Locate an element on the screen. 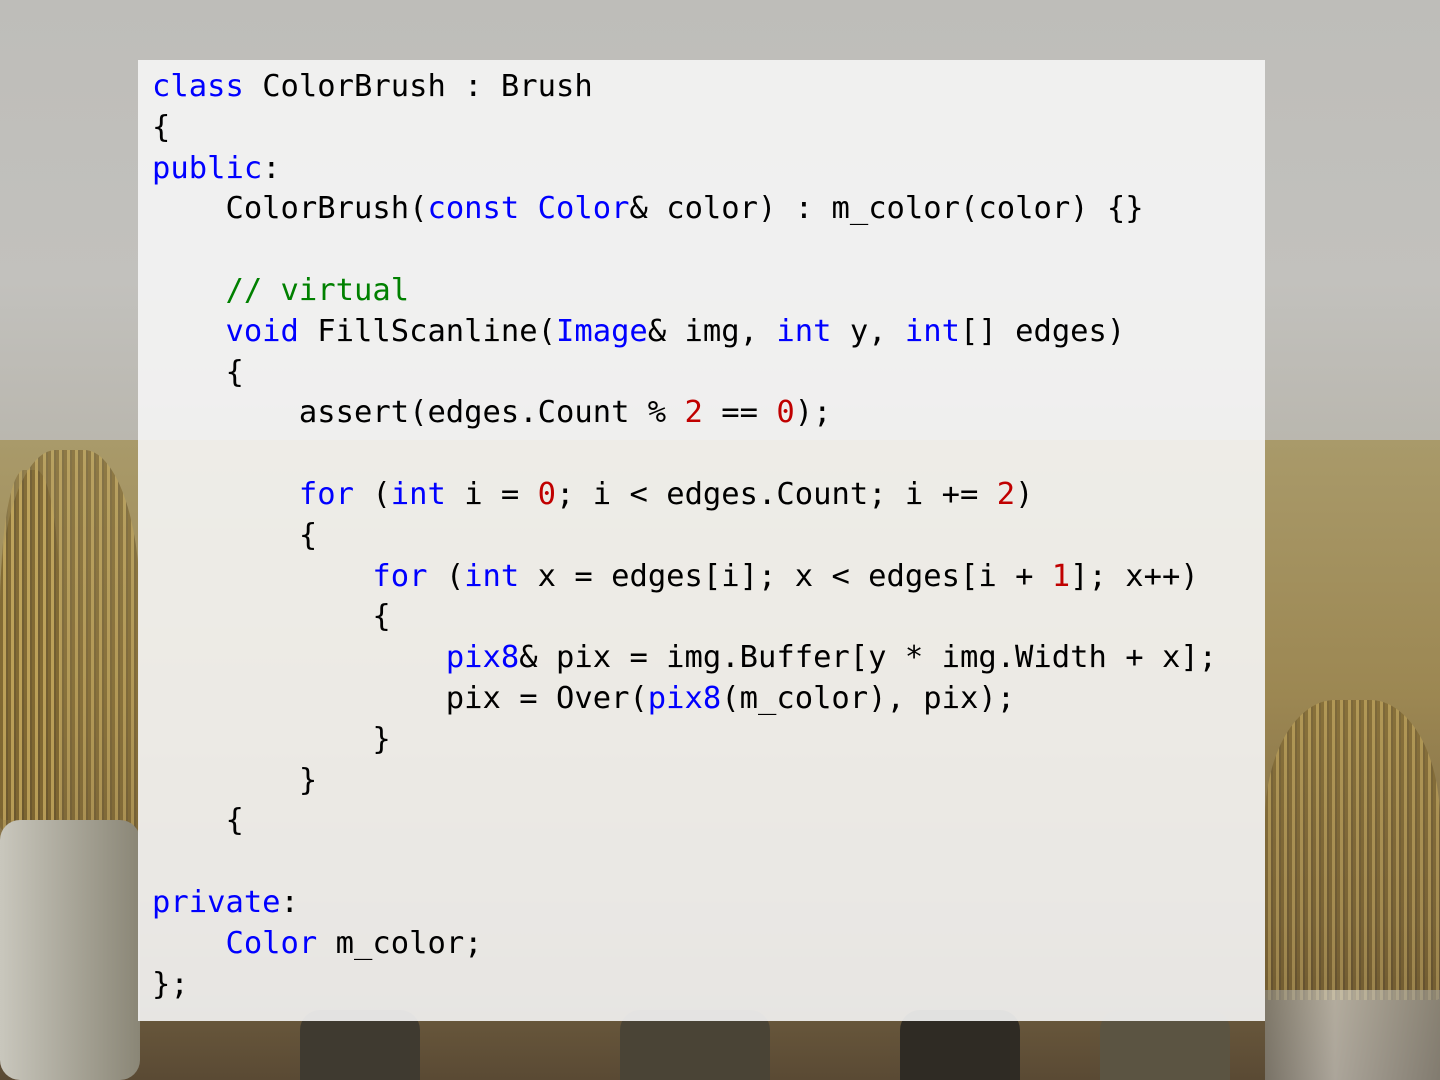 The image size is (1440, 1080). code-text: & img, is located at coordinates (712, 331).